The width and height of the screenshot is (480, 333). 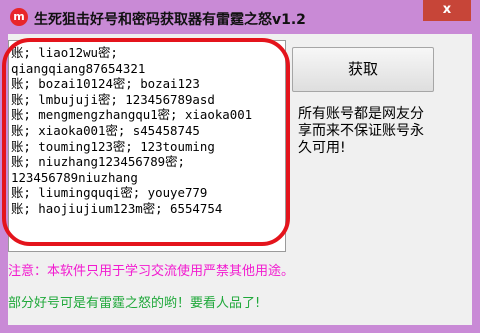 I want to click on account-line: 账; touming123密; 123touming, so click(x=113, y=146).